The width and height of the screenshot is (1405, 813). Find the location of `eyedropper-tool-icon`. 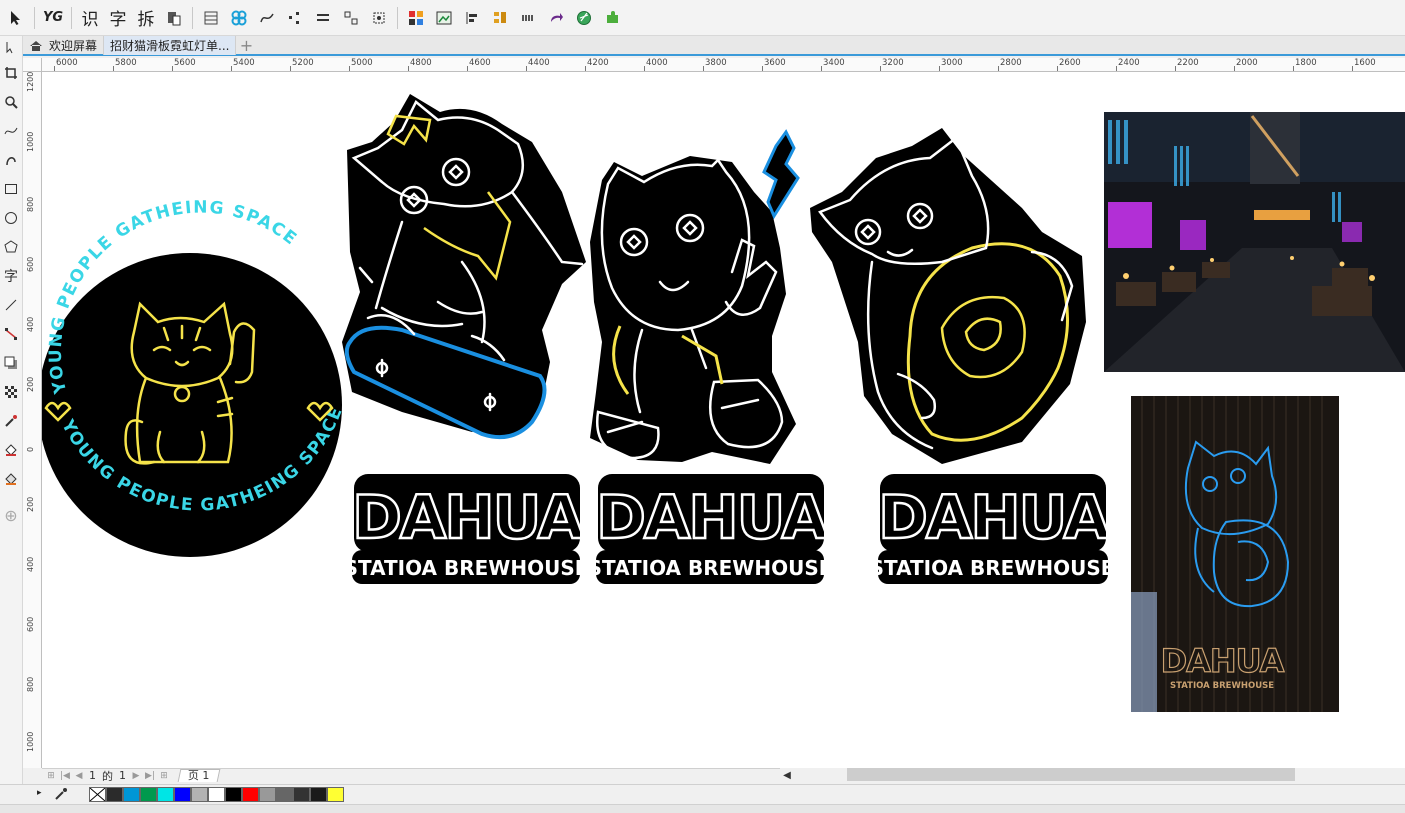

eyedropper-tool-icon is located at coordinates (11, 420).